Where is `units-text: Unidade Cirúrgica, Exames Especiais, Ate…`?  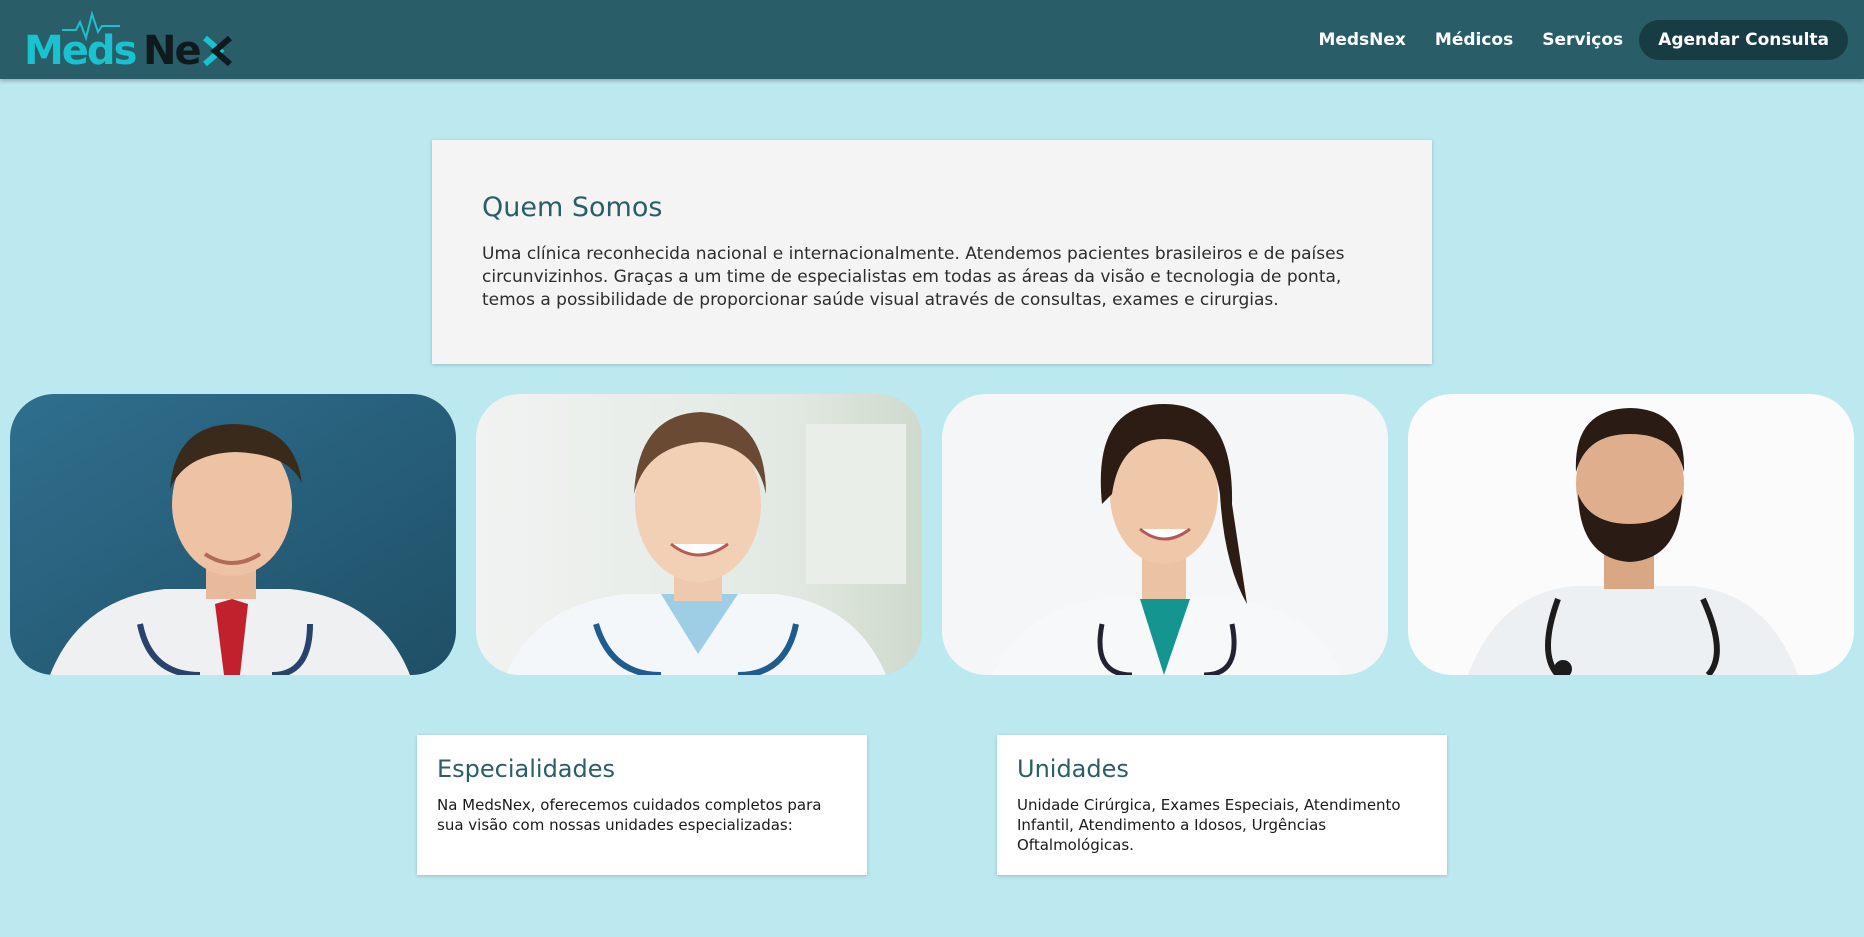
units-text: Unidade Cirúrgica, Exames Especiais, Ate… is located at coordinates (1209, 825).